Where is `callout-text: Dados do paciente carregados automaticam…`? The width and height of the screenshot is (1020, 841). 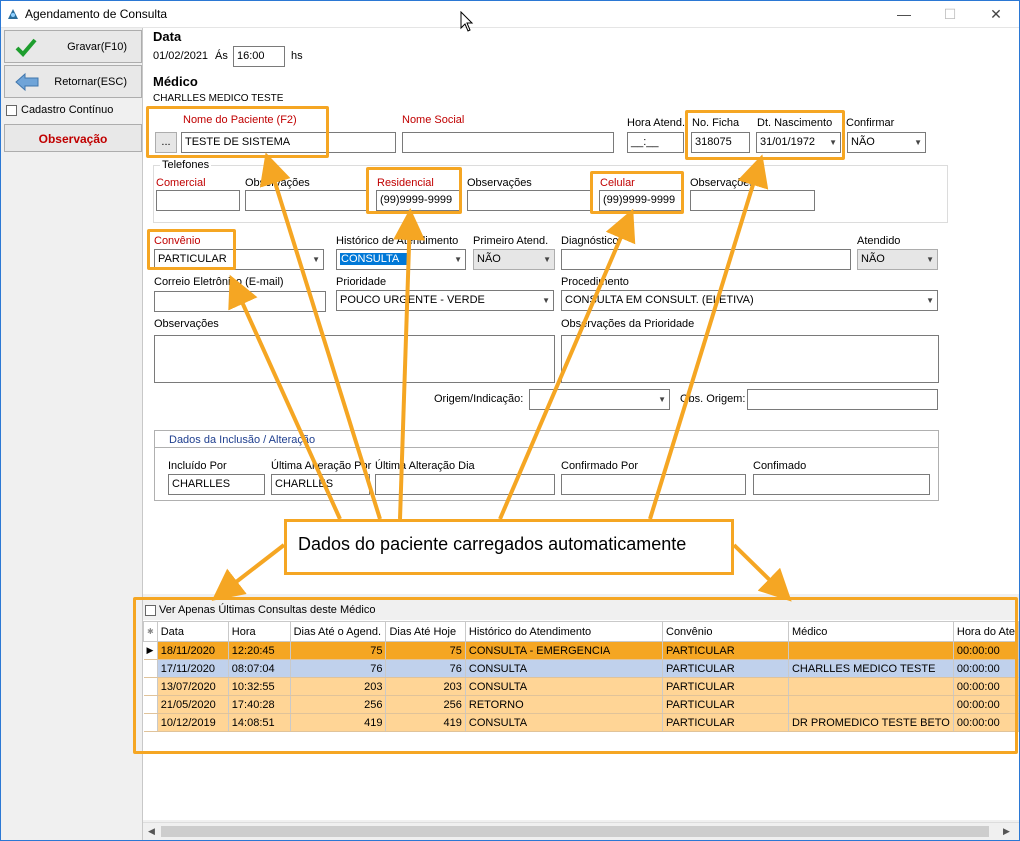
callout-text: Dados do paciente carregados automaticam… is located at coordinates (492, 544).